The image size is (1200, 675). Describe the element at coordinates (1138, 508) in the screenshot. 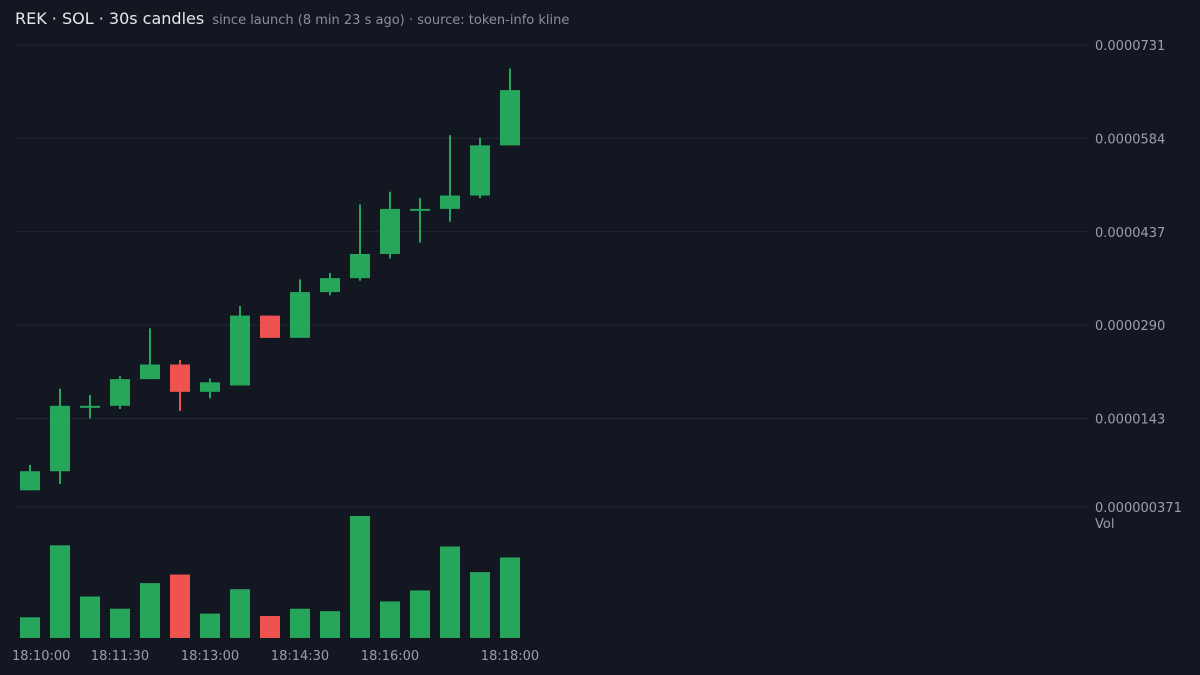

I see `y-tick-label: 0.000000371` at that location.